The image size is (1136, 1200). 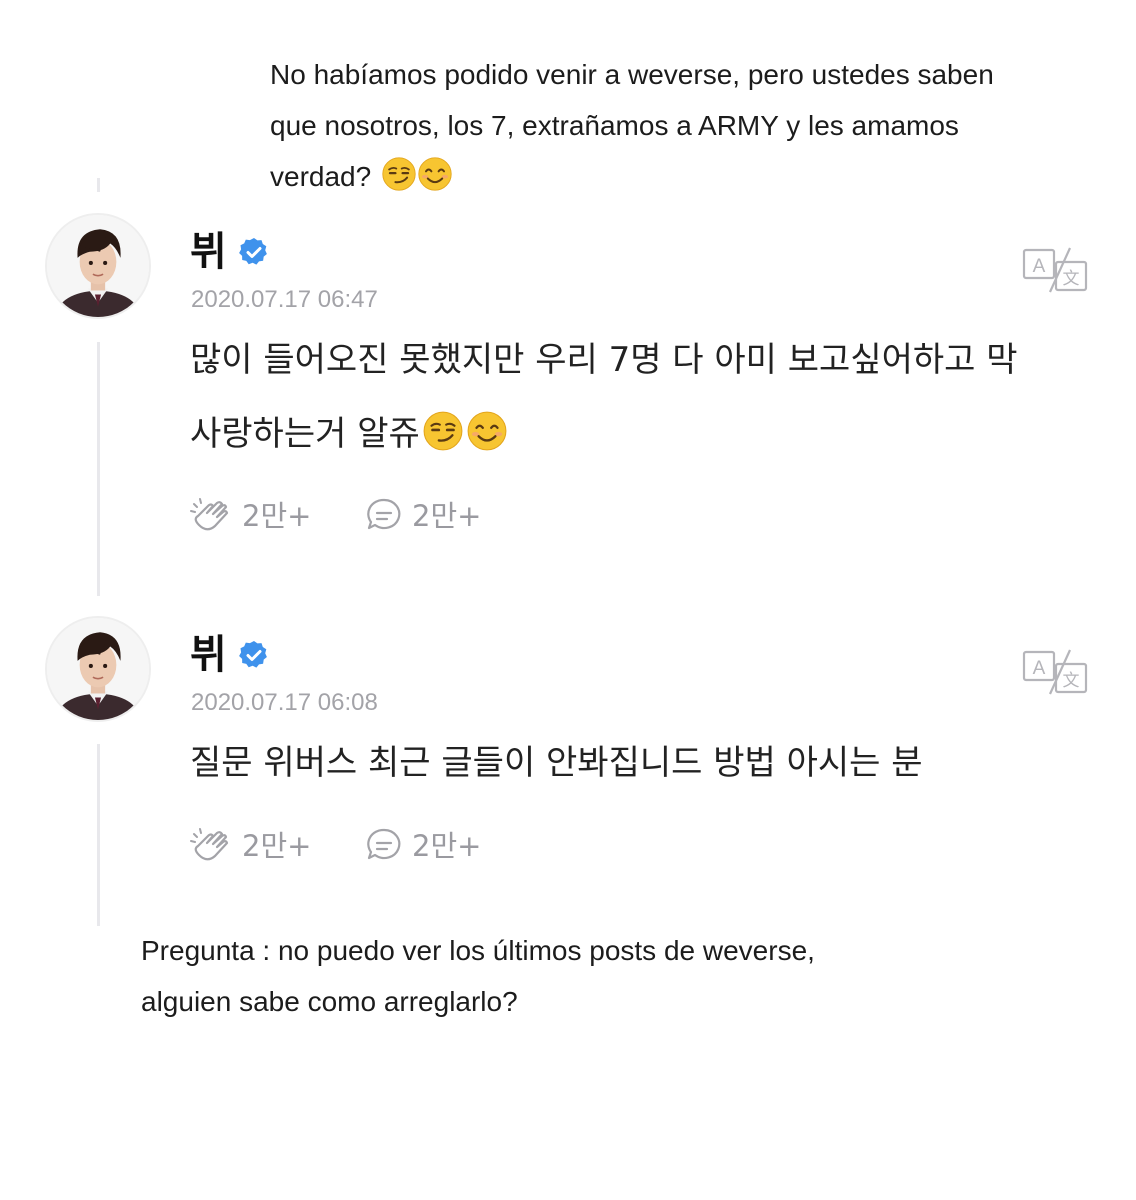 I want to click on post-body-line-1: 질문 위버스 최근 글들이 안봐집니드 방법 아시는 분, so click(x=556, y=763).